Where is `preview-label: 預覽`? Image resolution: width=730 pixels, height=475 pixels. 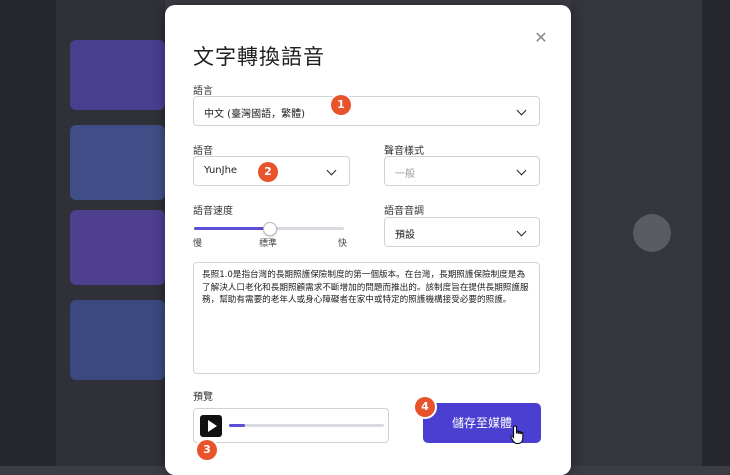
preview-label: 預覽 is located at coordinates (203, 397).